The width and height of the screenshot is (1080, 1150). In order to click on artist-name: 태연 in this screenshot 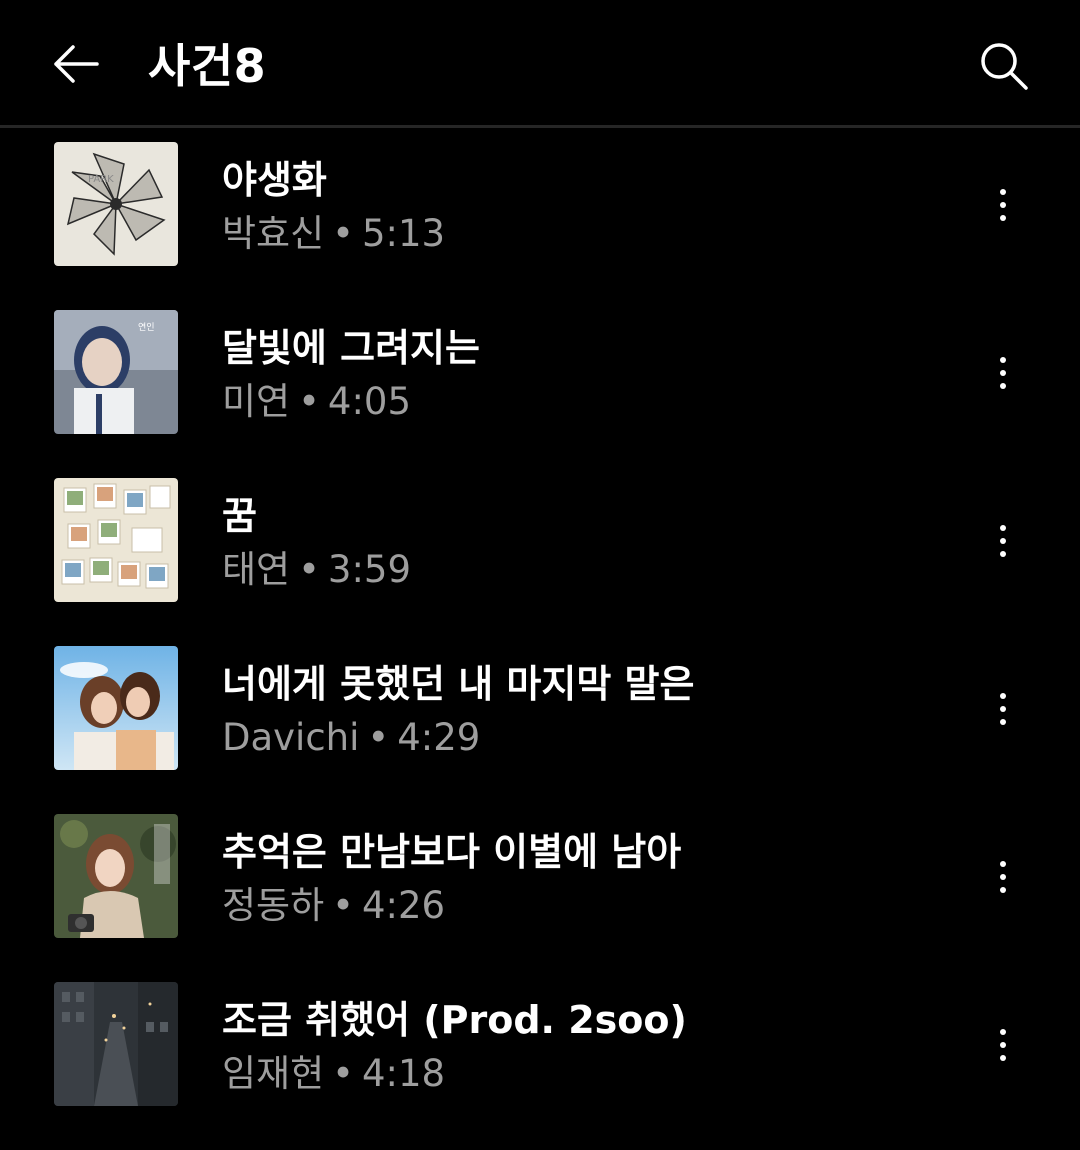, I will do `click(256, 569)`.